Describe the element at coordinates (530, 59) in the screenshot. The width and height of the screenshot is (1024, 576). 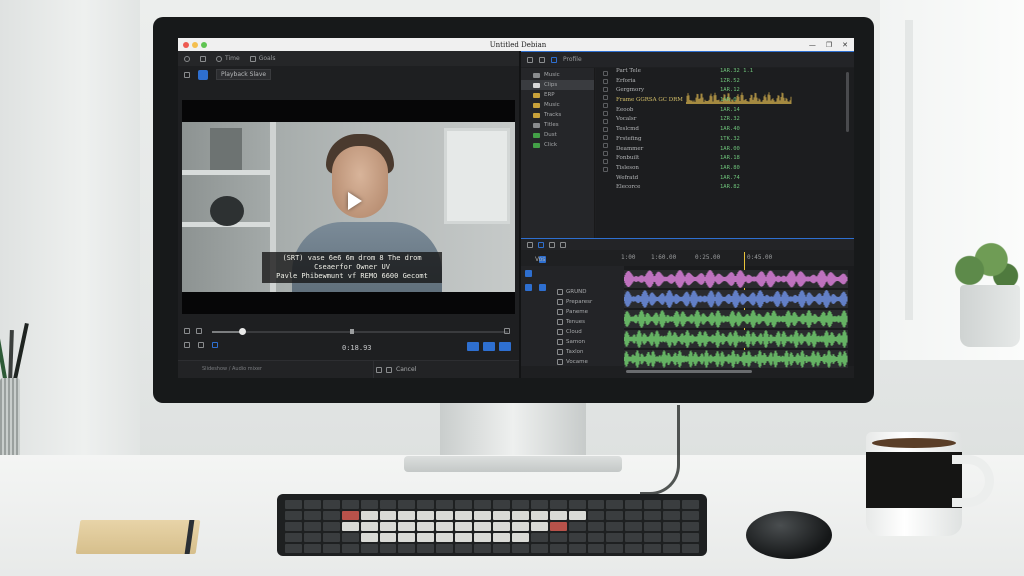
I see `back-icon` at that location.